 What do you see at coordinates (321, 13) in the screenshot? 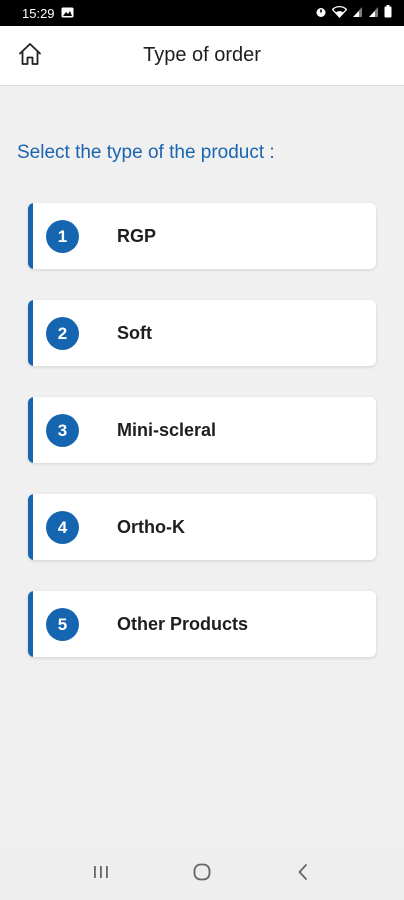
I see `alarm-icon` at bounding box center [321, 13].